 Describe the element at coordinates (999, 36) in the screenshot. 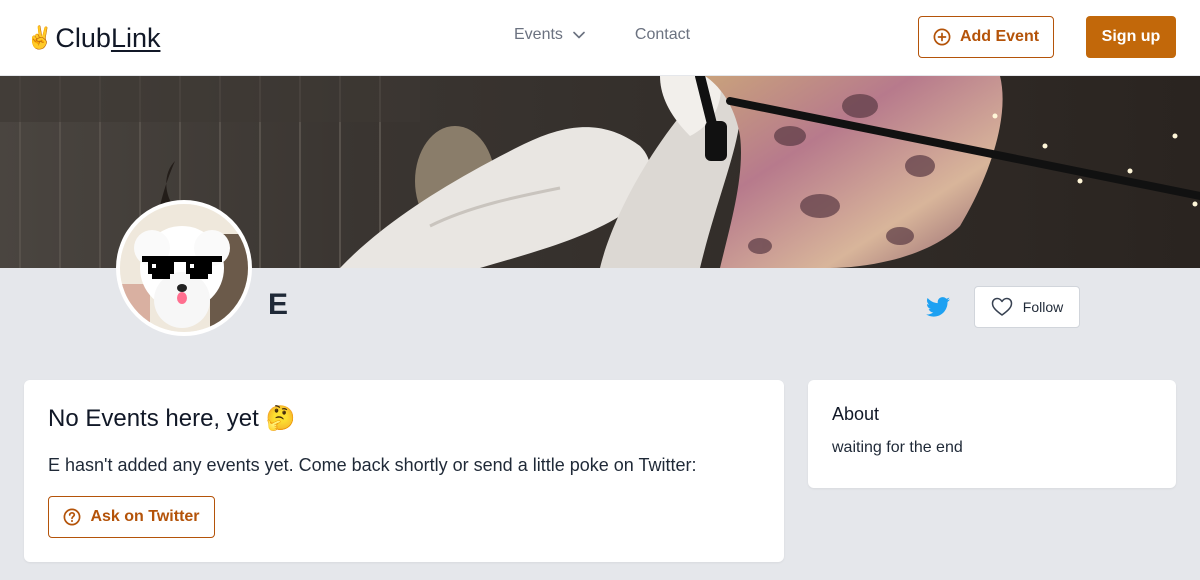

I see `add-event-label: Add Event` at that location.